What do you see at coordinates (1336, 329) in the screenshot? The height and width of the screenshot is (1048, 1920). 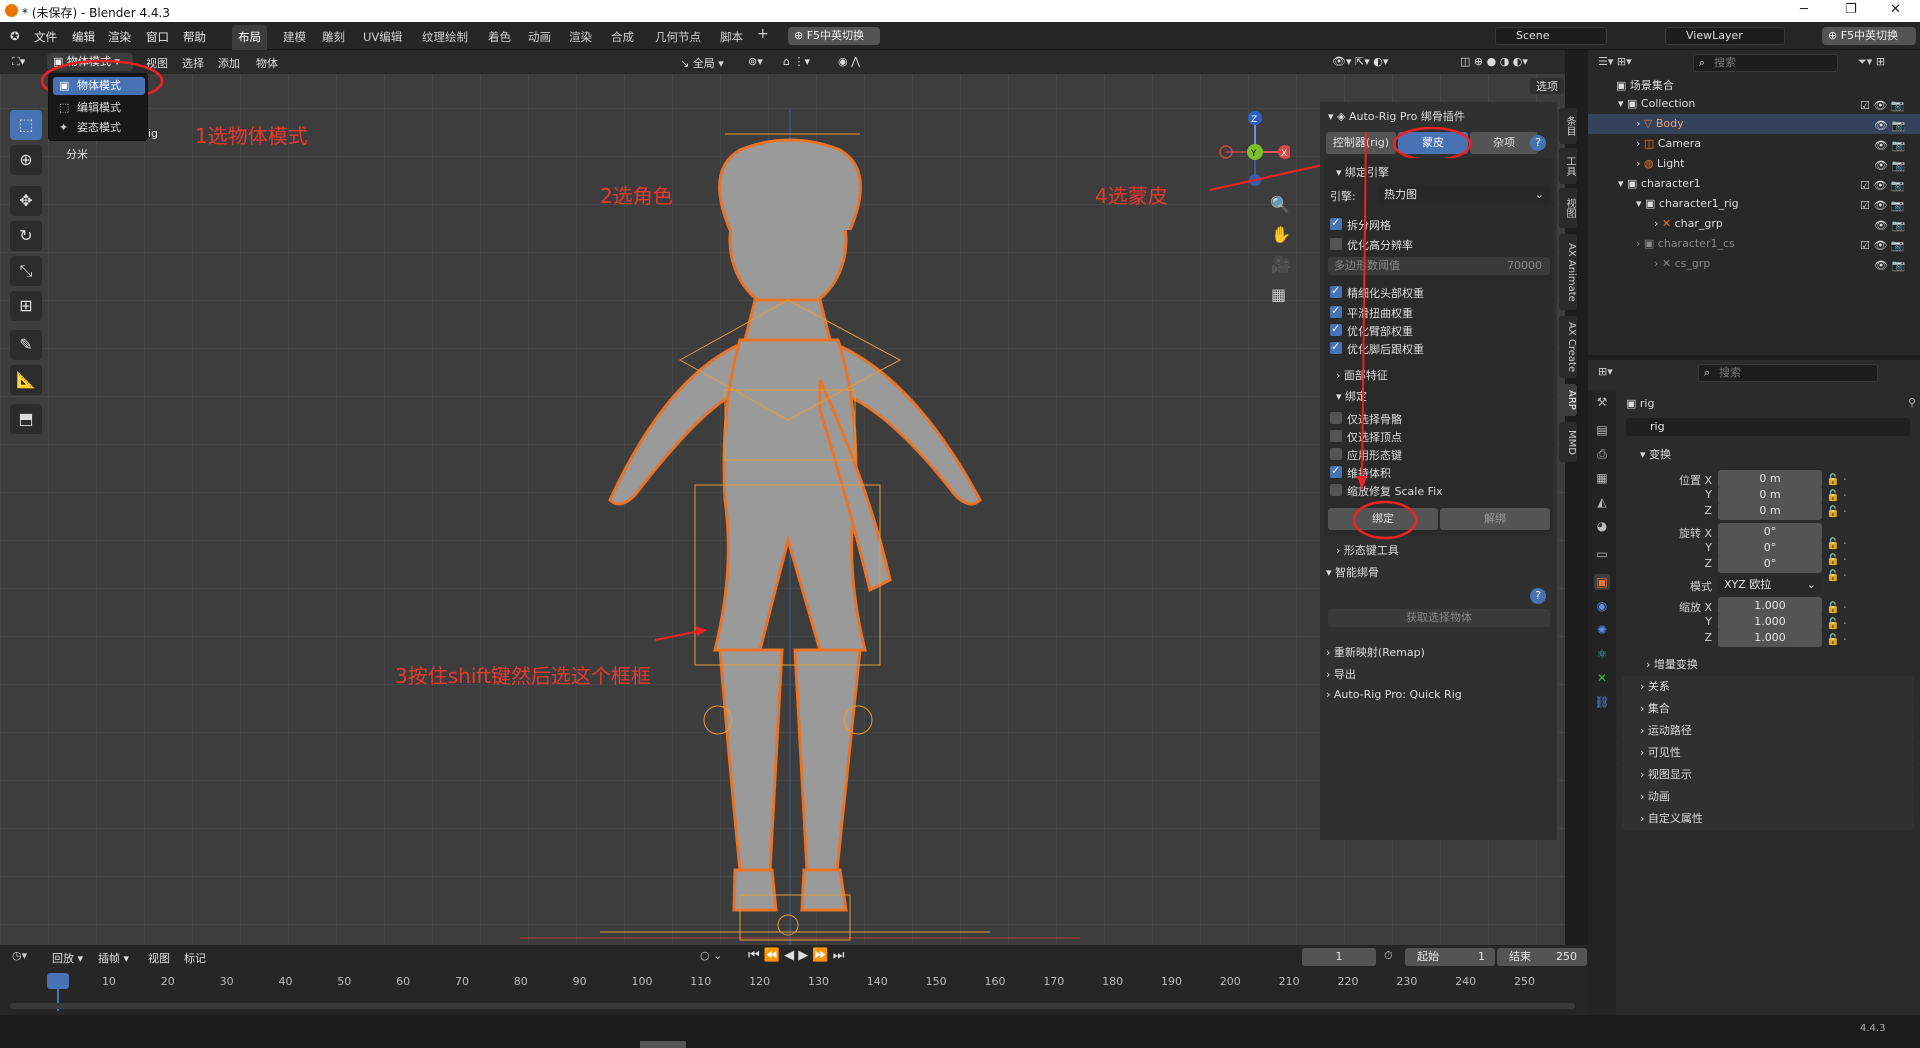 I see `optimize-arm-checkbox` at bounding box center [1336, 329].